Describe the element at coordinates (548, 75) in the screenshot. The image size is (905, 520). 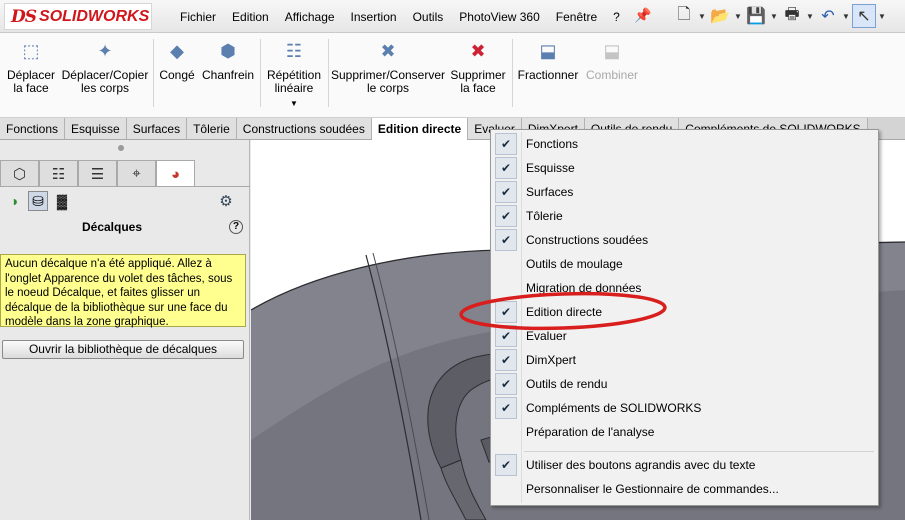
I see `split-label: Fractionner` at that location.